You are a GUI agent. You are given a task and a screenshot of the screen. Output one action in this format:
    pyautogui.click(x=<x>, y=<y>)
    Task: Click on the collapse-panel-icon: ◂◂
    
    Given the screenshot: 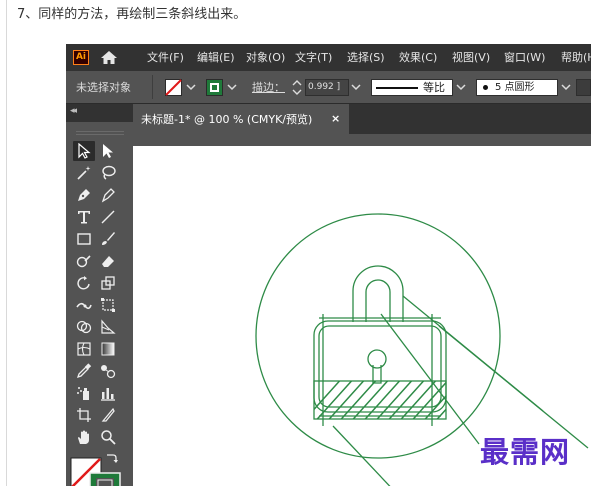 What is the action you would take?
    pyautogui.click(x=73, y=111)
    